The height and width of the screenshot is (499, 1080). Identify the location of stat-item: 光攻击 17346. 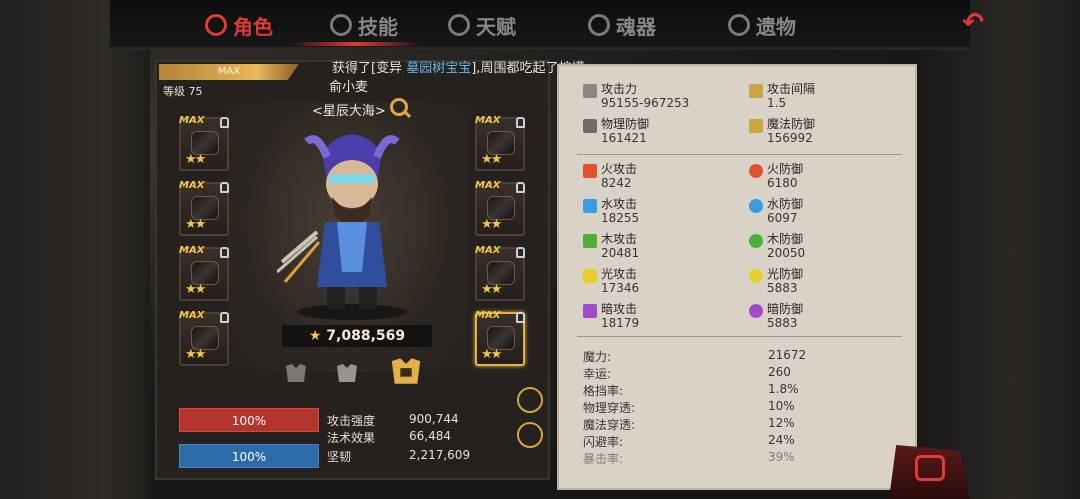
(620, 281).